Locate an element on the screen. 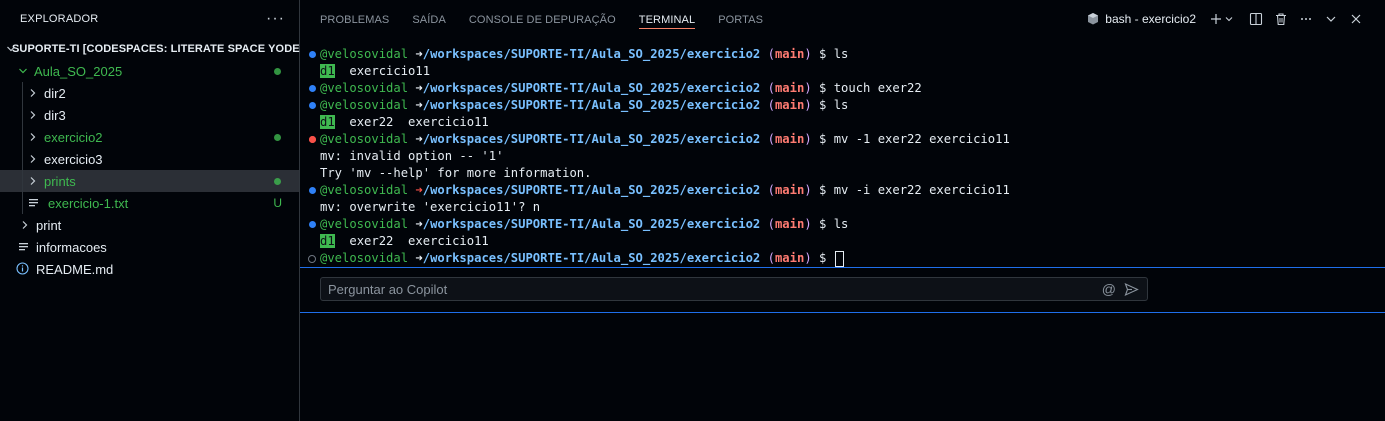  panel-actions: bash - exercicio2 is located at coordinates (1226, 19).